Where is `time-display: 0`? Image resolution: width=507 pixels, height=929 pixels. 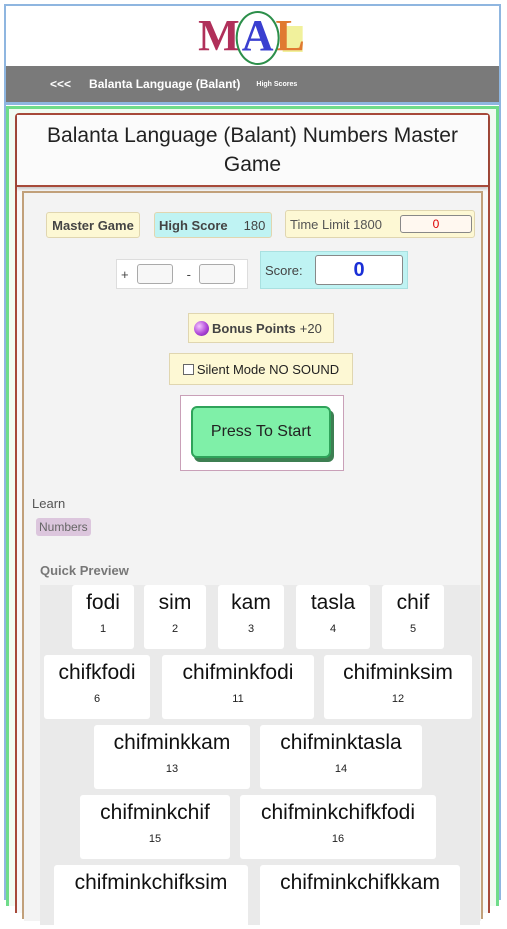
time-display: 0 is located at coordinates (436, 224).